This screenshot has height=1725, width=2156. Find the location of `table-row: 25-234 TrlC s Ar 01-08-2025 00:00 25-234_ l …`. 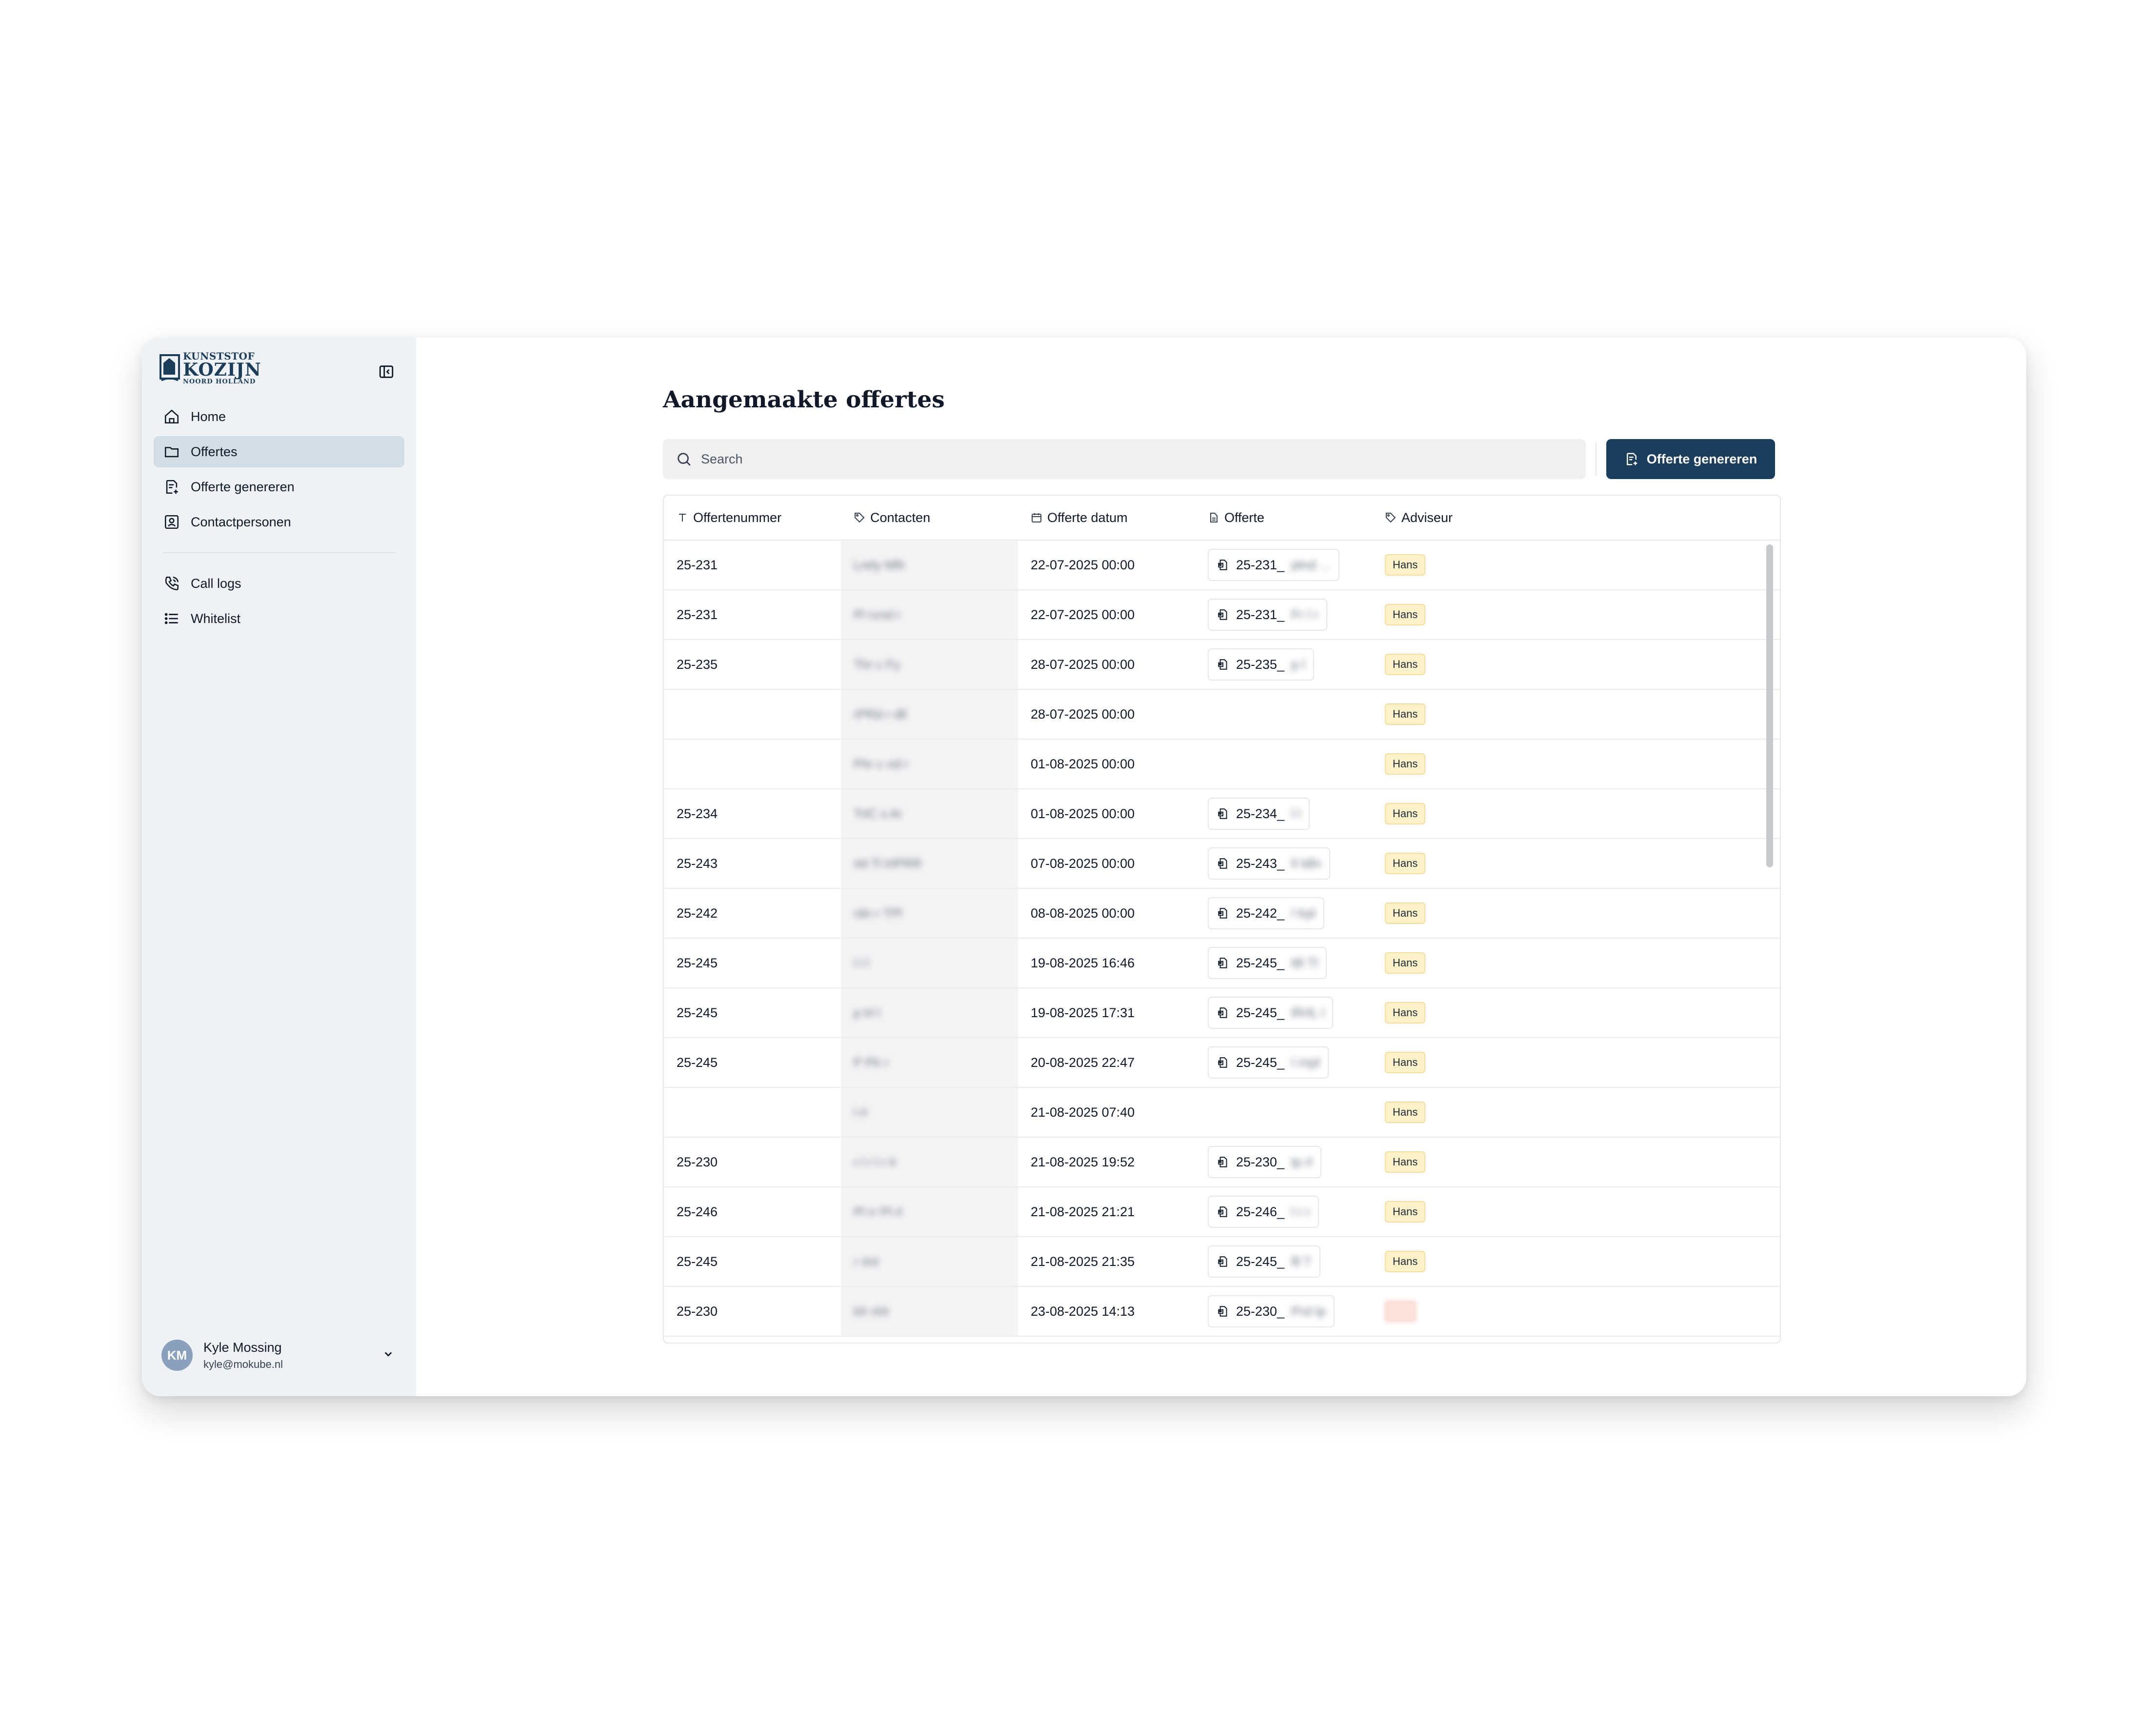

table-row: 25-234 TrlC s Ar 01-08-2025 00:00 25-234_ l … is located at coordinates (1222, 814).